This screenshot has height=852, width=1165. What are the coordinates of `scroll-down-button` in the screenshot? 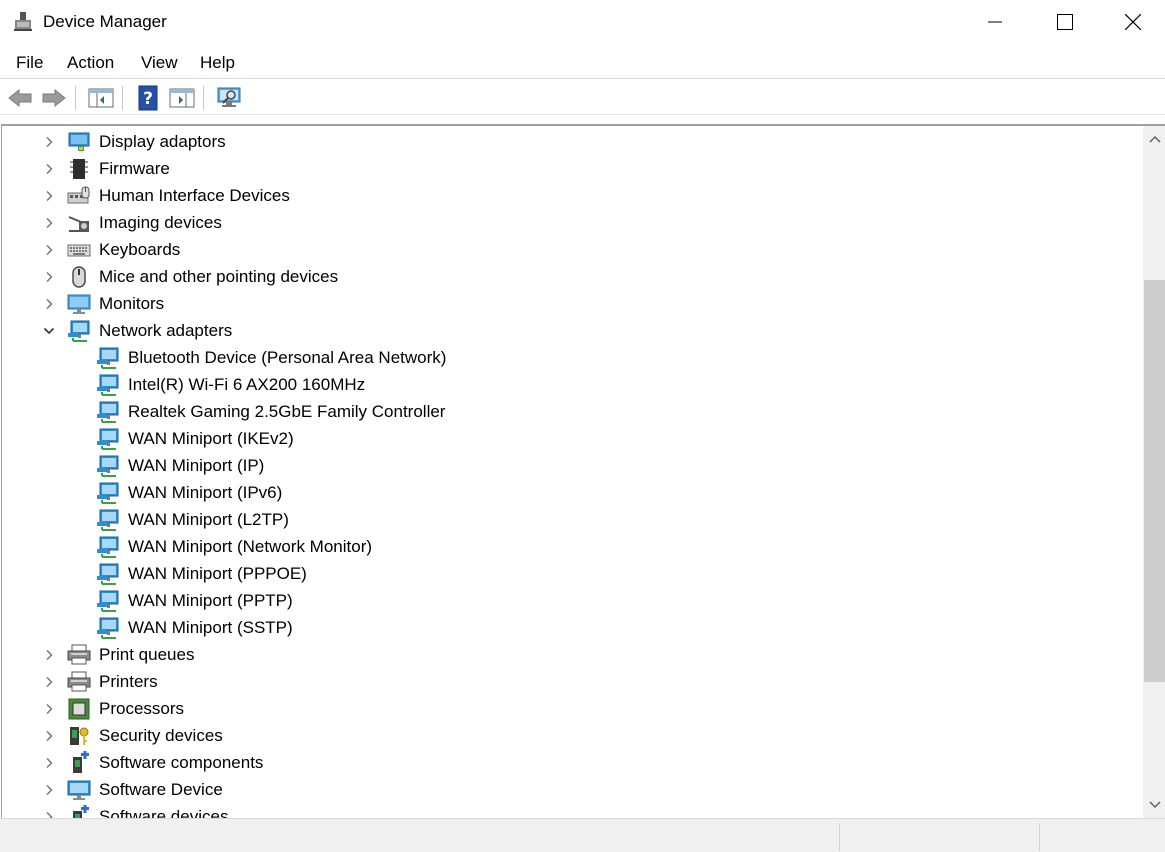 It's located at (1154, 805).